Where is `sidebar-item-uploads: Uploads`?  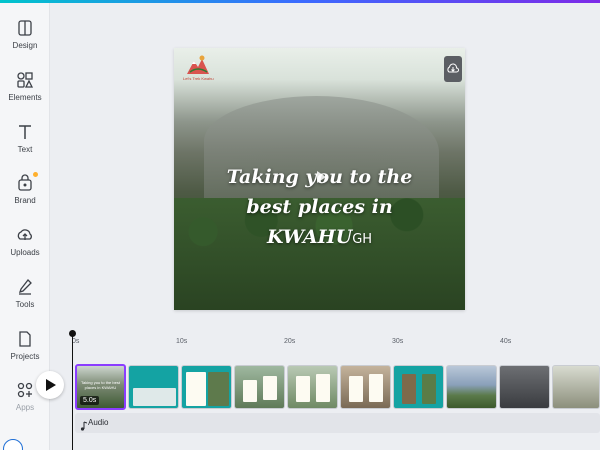 sidebar-item-uploads: Uploads is located at coordinates (25, 241).